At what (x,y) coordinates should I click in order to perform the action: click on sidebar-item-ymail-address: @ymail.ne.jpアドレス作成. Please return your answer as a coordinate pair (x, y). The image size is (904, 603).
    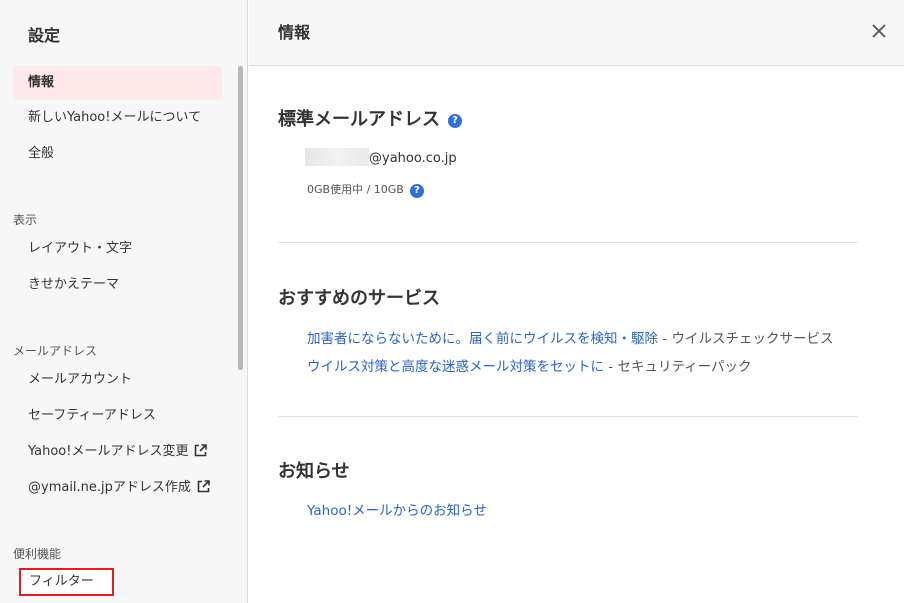
    Looking at the image, I should click on (117, 488).